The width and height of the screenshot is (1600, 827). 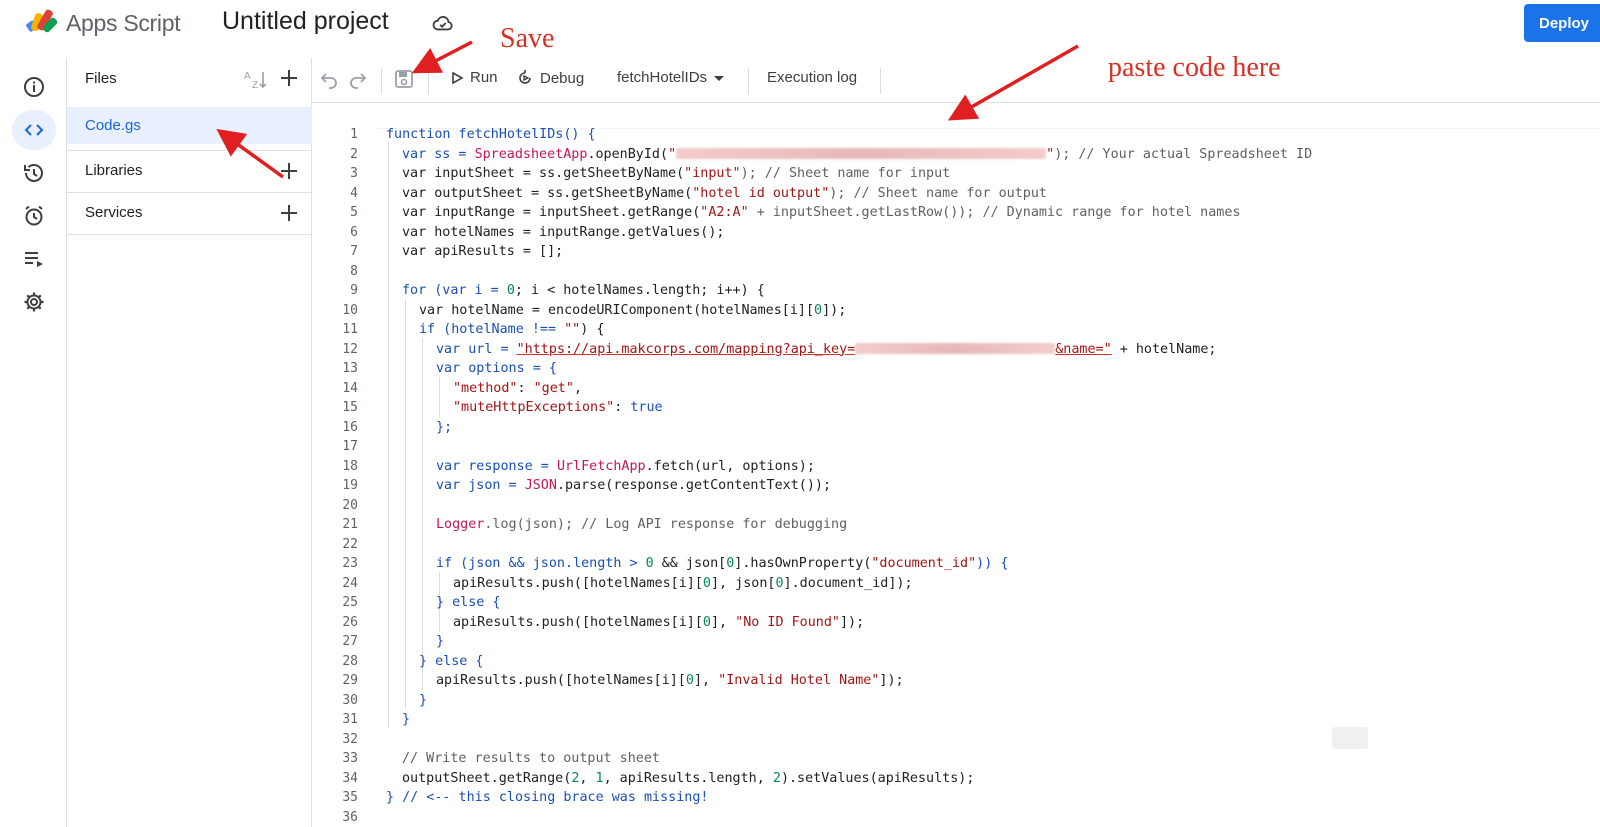 What do you see at coordinates (354, 154) in the screenshot?
I see `line-number: 2` at bounding box center [354, 154].